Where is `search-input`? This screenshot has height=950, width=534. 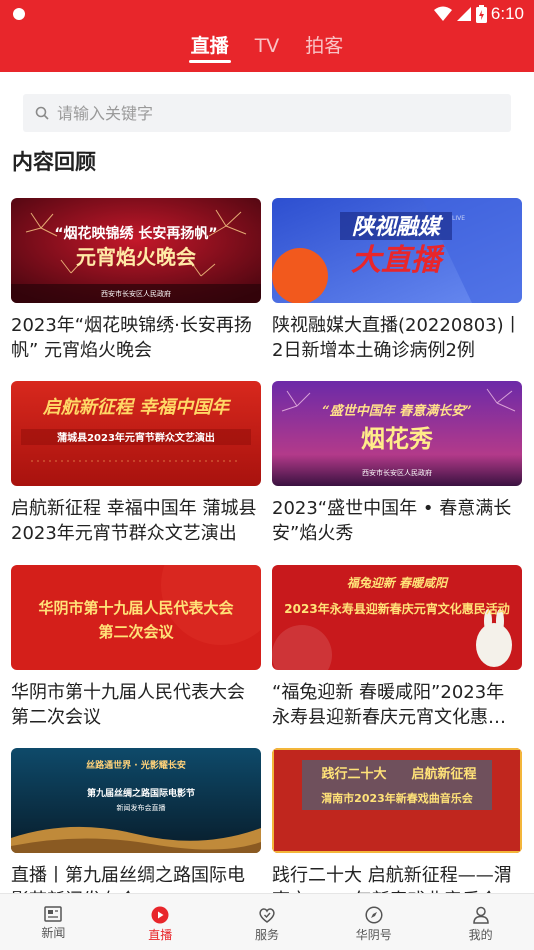
search-input is located at coordinates (267, 113).